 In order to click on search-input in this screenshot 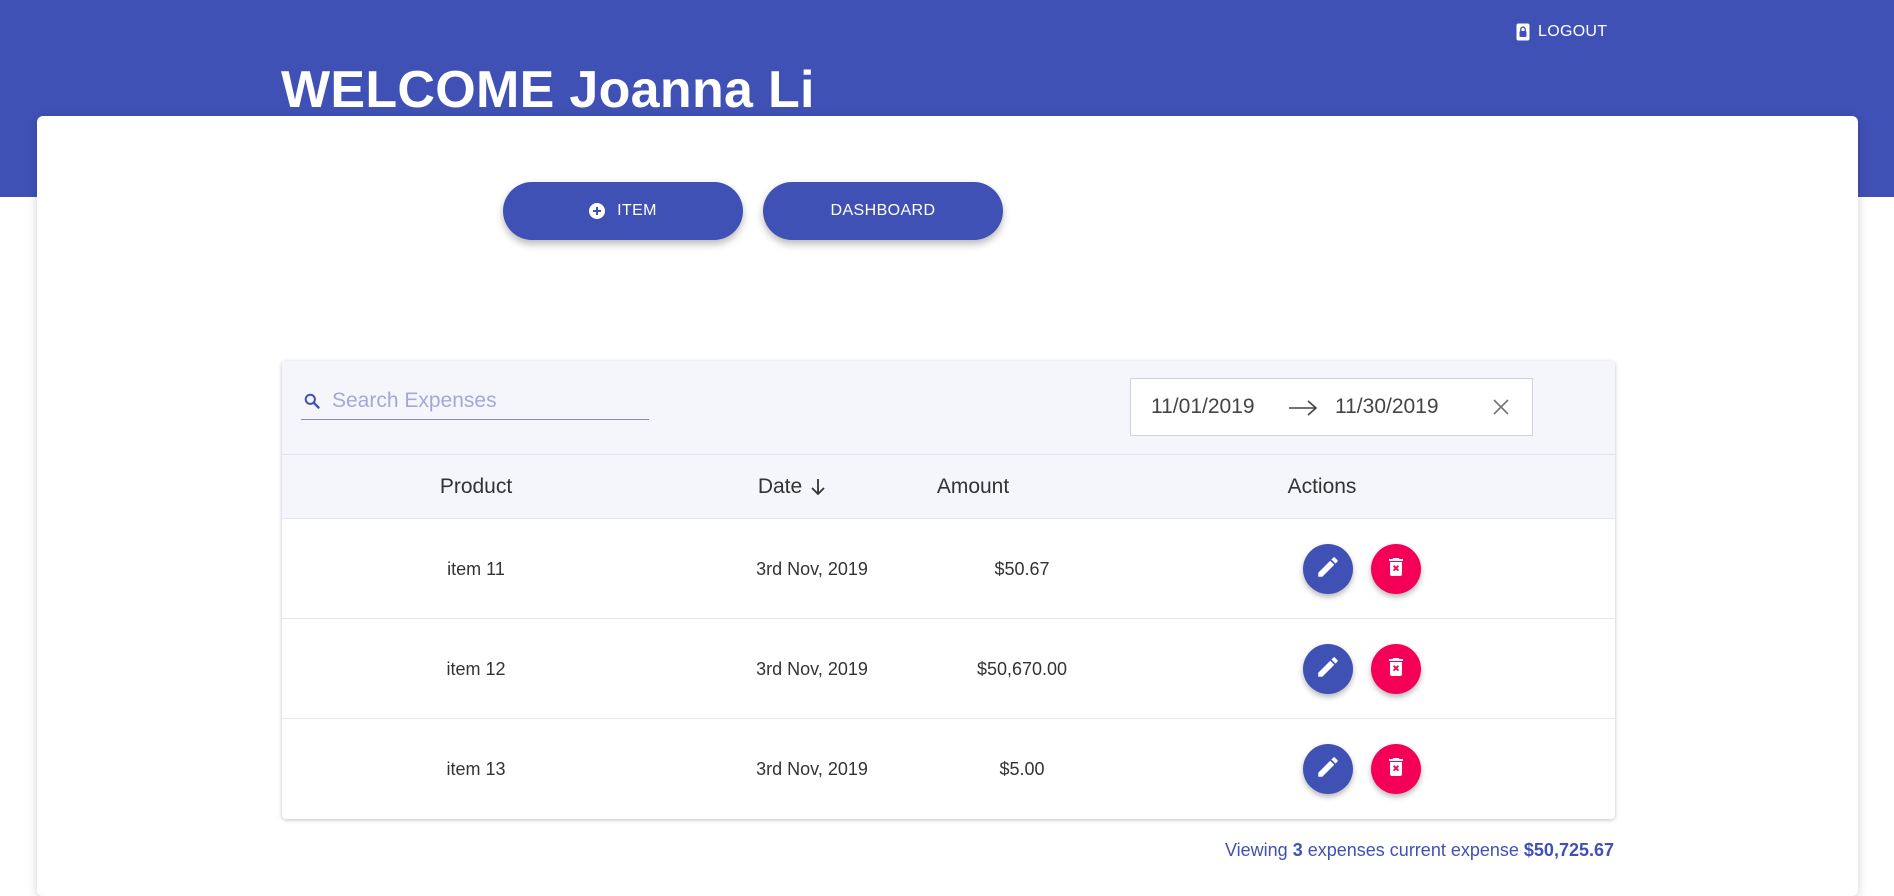, I will do `click(482, 400)`.